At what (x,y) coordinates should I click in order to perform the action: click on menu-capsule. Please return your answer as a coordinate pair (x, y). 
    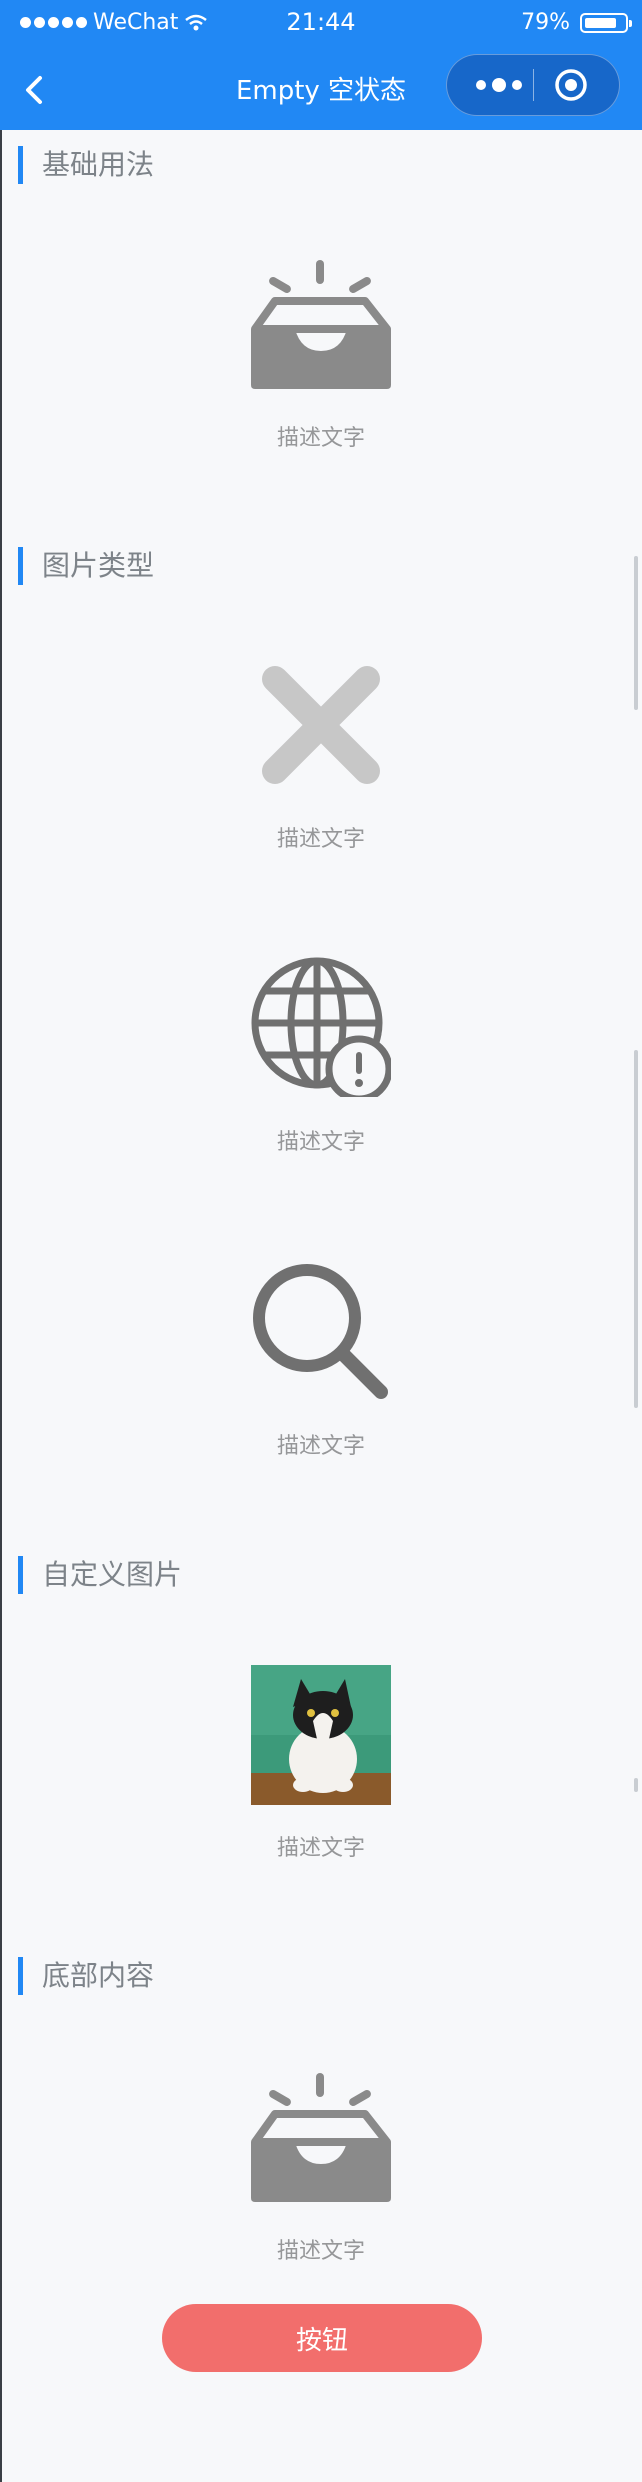
    Looking at the image, I should click on (533, 85).